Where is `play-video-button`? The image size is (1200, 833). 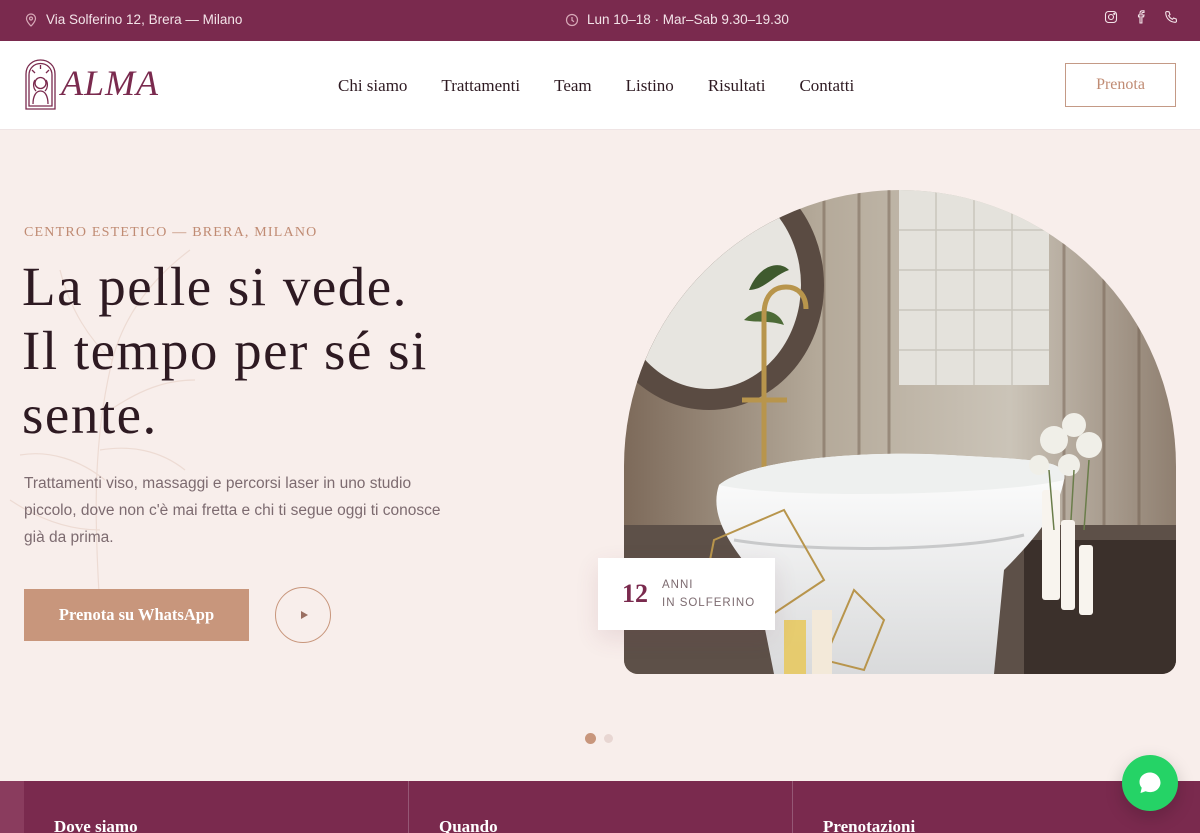
play-video-button is located at coordinates (303, 615).